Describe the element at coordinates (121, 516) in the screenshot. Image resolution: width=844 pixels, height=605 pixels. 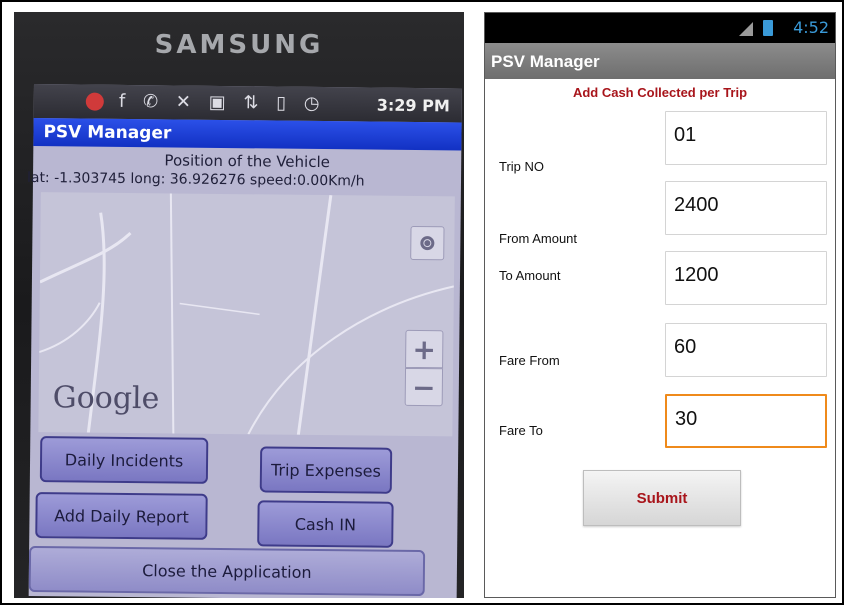
I see `add-daily-report-button: Add Daily Report` at that location.